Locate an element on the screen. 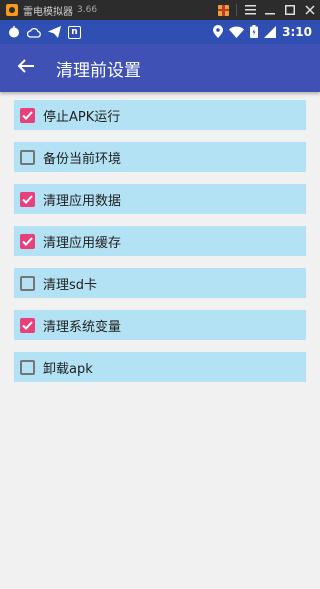  option-row: 清理应用数据 is located at coordinates (160, 199).